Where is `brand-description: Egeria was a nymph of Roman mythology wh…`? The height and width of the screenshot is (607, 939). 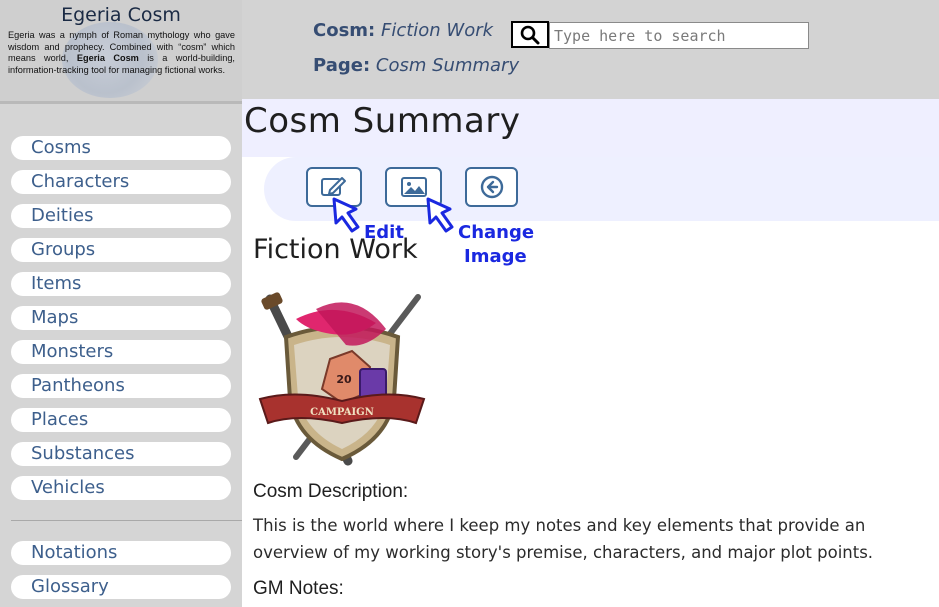 brand-description: Egeria was a nymph of Roman mythology wh… is located at coordinates (121, 53).